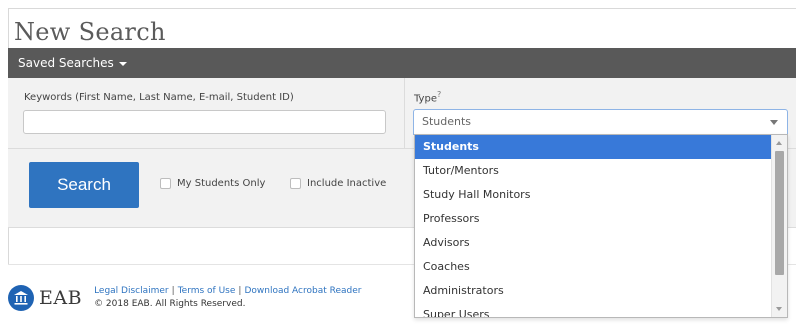 Image resolution: width=796 pixels, height=326 pixels. I want to click on include-inactive-option: Include Inactive, so click(338, 183).